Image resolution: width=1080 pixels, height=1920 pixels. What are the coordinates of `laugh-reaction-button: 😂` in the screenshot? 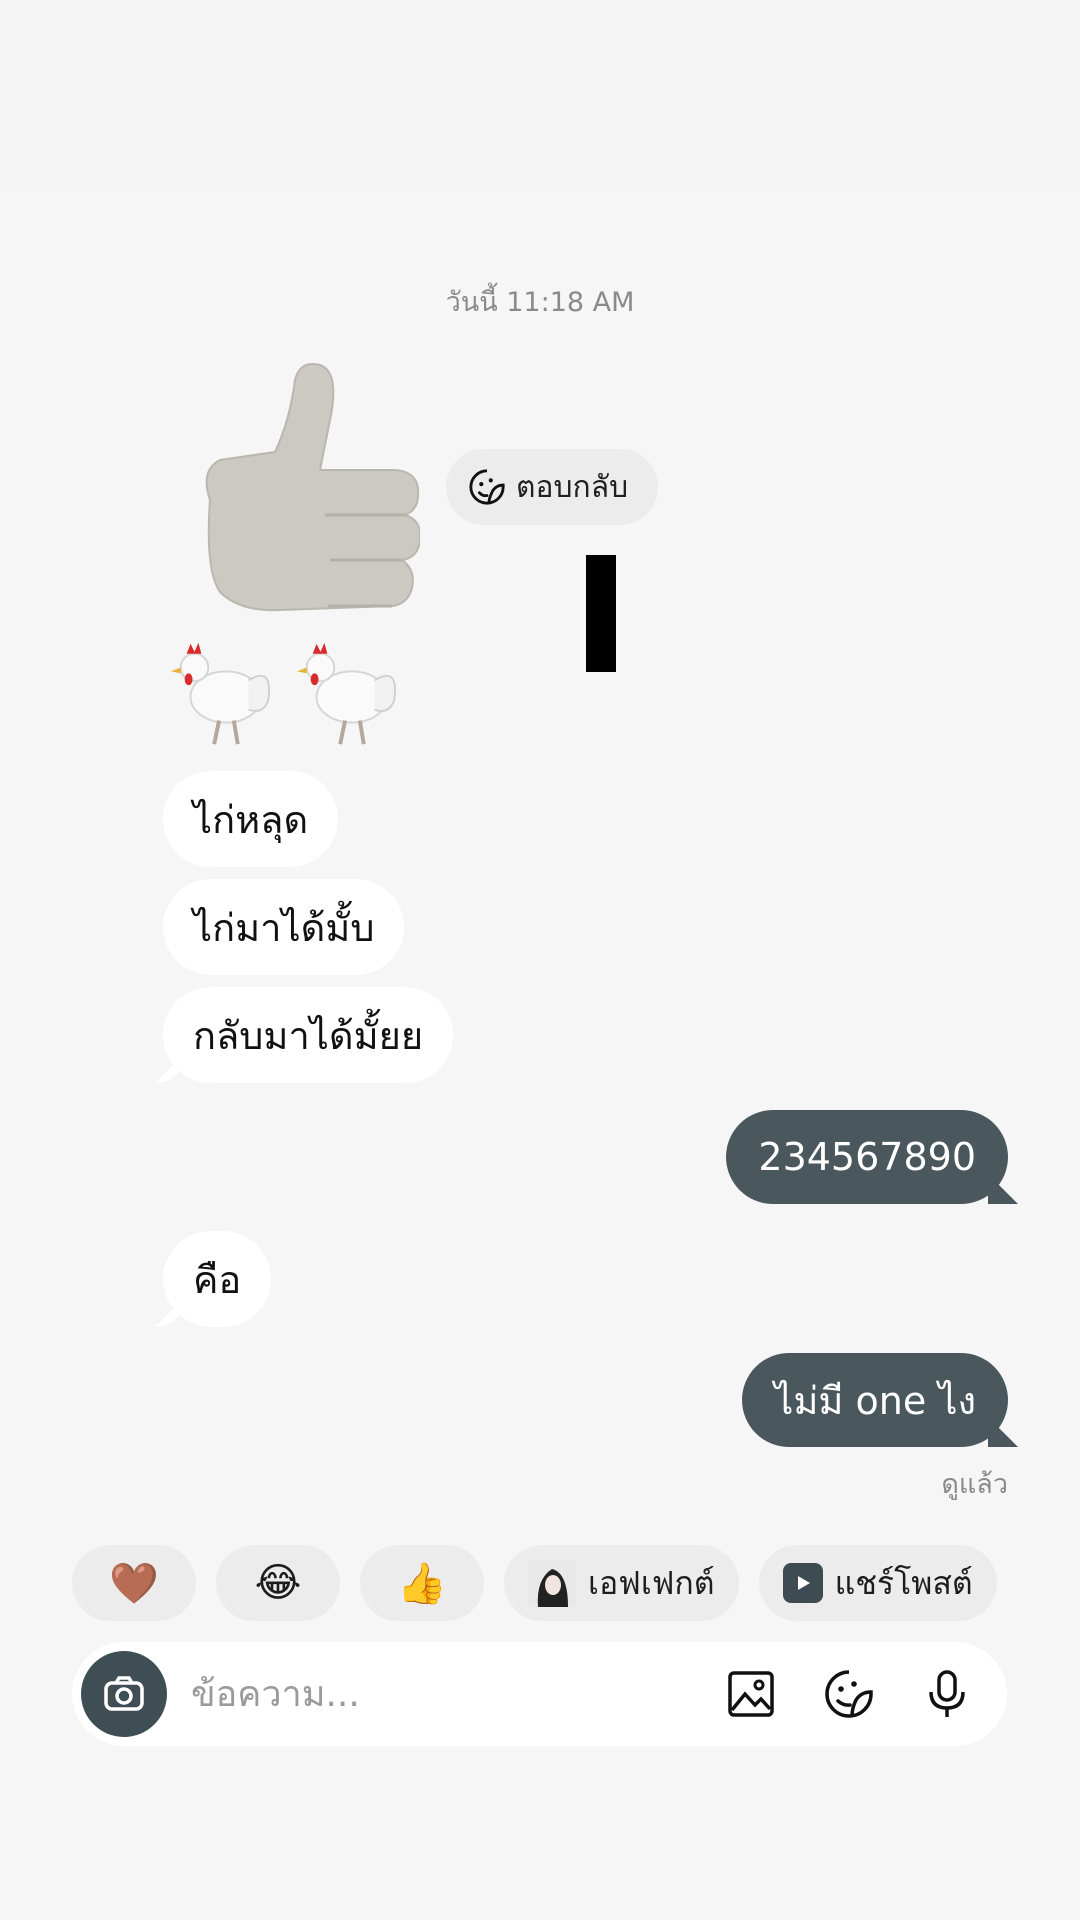 It's located at (278, 1583).